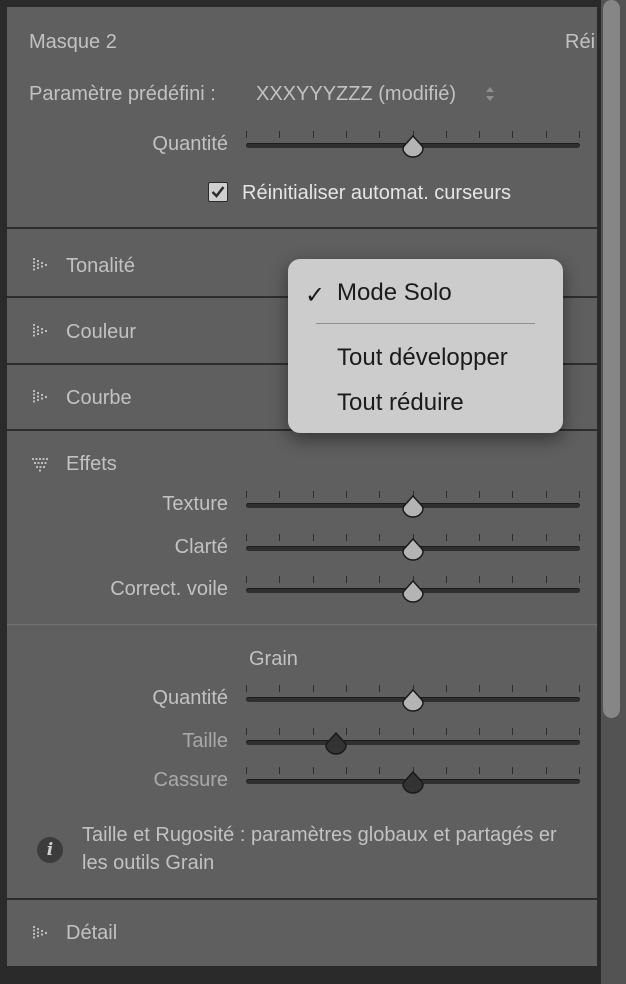 This screenshot has height=984, width=626. What do you see at coordinates (490, 94) in the screenshot?
I see `select-arrows-icon` at bounding box center [490, 94].